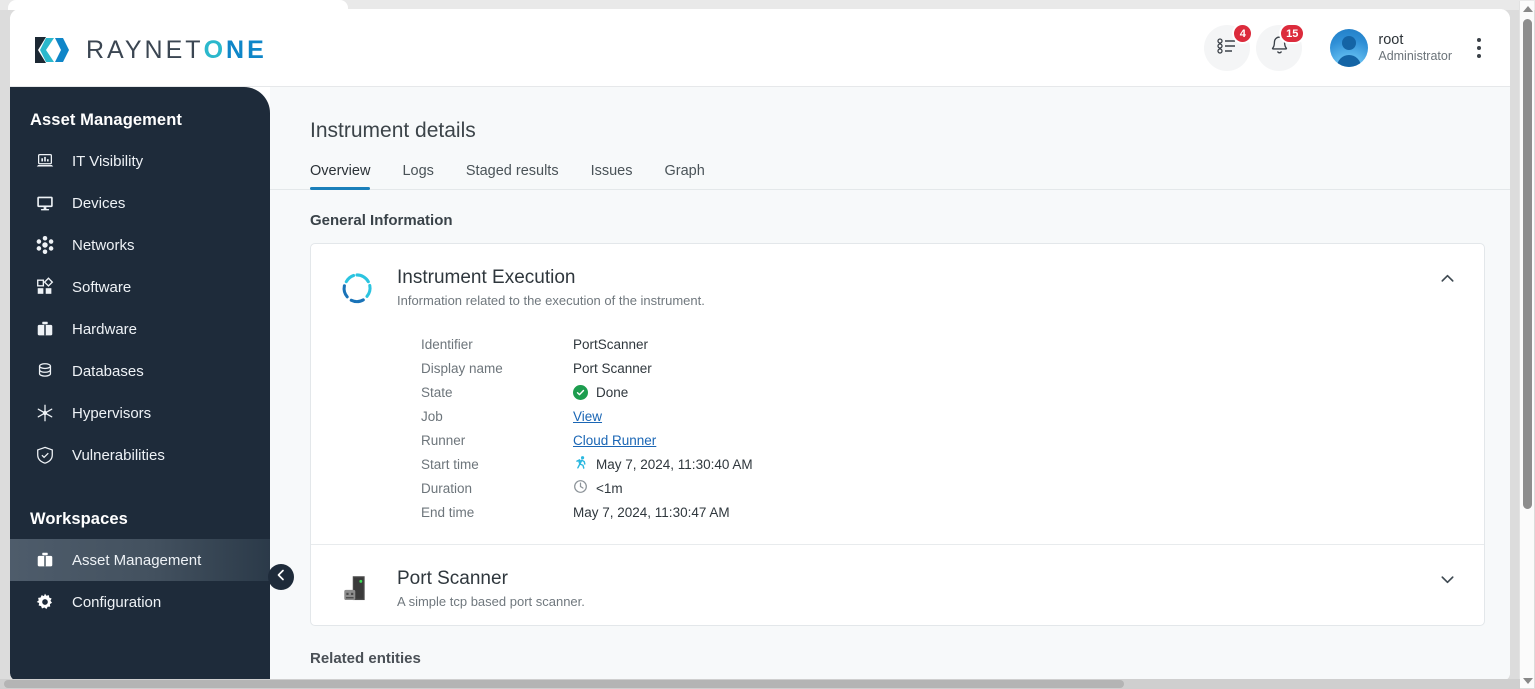  What do you see at coordinates (145, 49) in the screenshot?
I see `brand-name-raynet: RAYNET` at bounding box center [145, 49].